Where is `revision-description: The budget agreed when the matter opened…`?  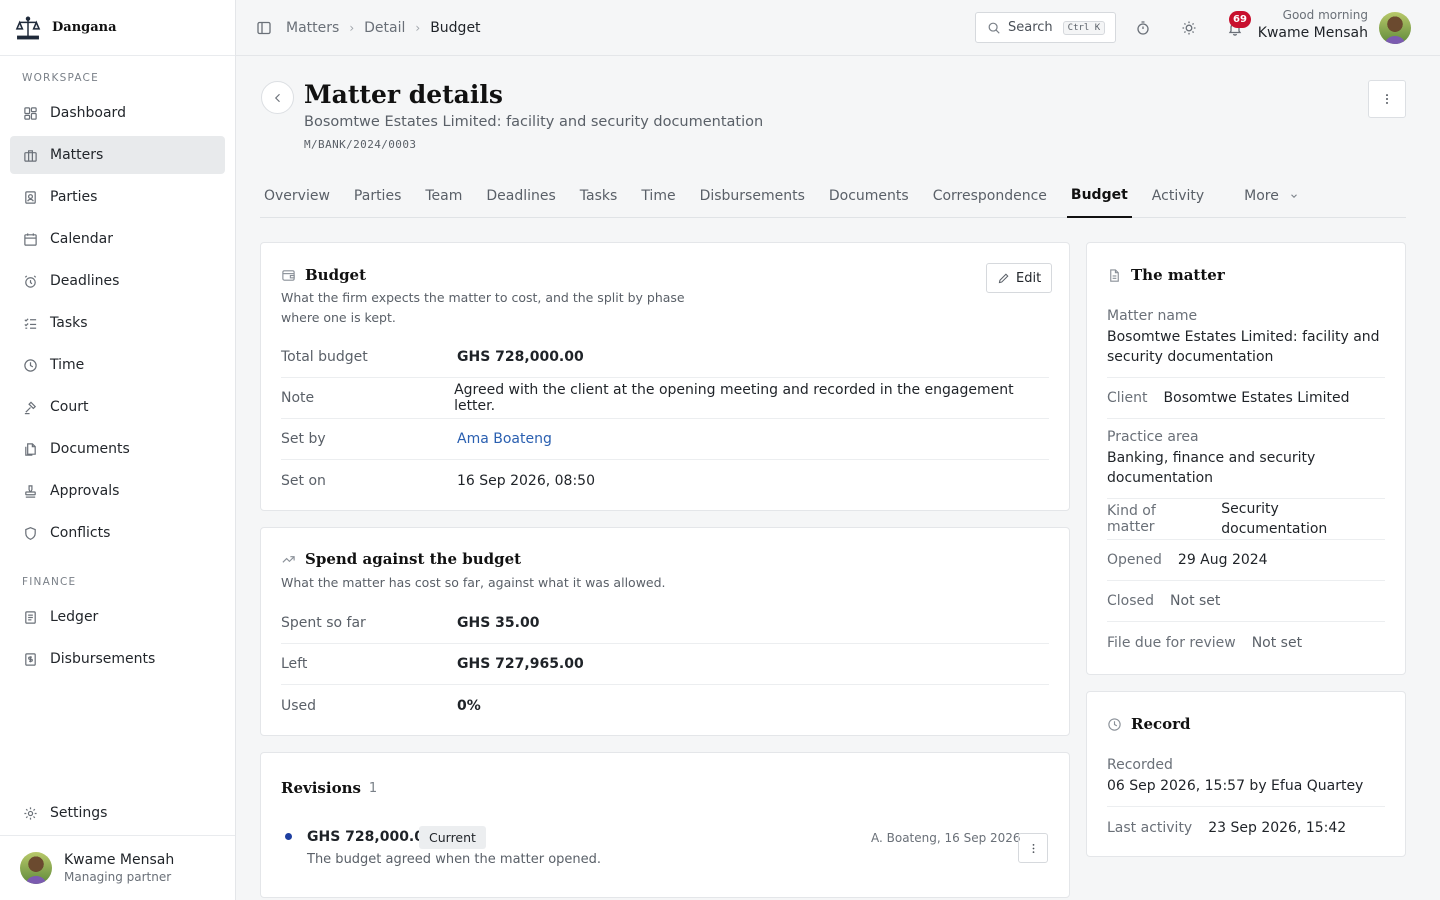 revision-description: The budget agreed when the matter opened… is located at coordinates (454, 859).